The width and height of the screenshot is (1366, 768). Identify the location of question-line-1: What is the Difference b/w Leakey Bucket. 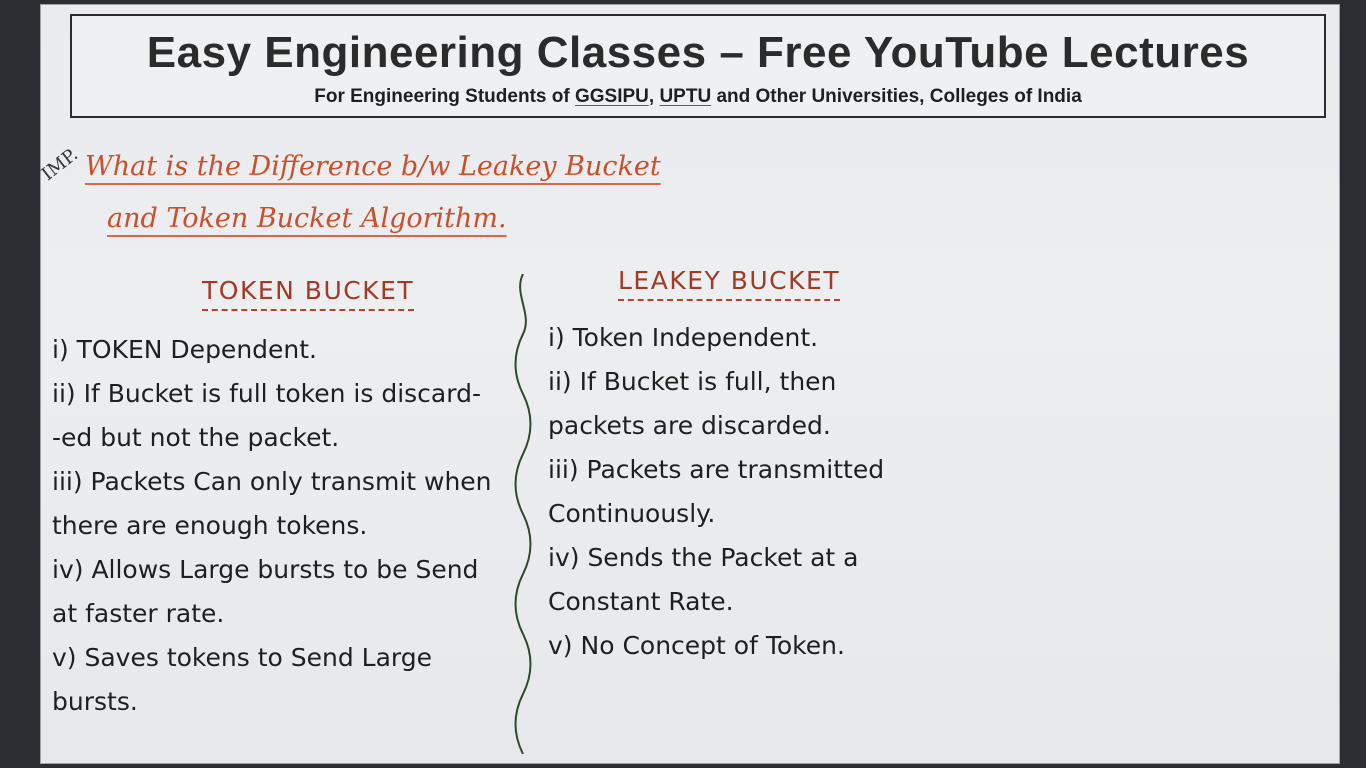
(373, 166).